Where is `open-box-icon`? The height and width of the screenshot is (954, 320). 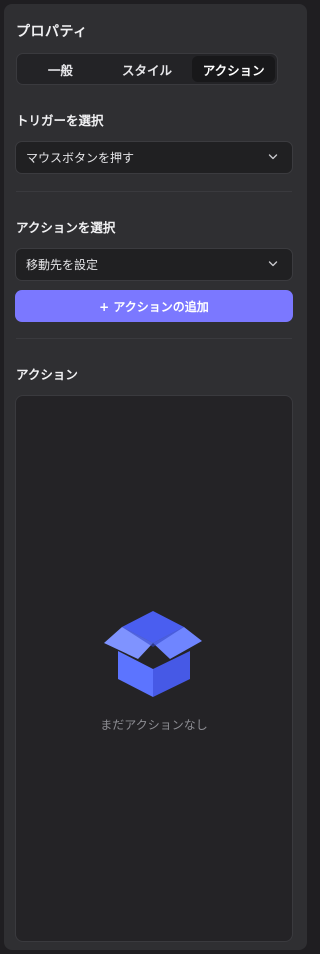 open-box-icon is located at coordinates (153, 654).